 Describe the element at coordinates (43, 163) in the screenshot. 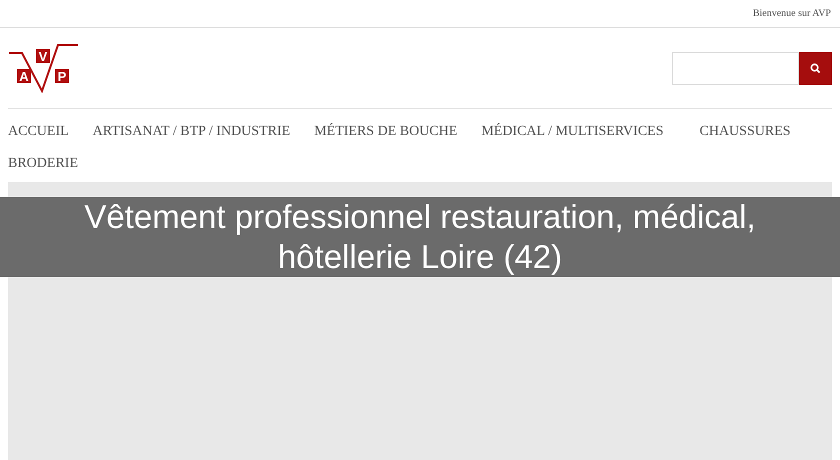

I see `nav-link: BRODERIE` at that location.